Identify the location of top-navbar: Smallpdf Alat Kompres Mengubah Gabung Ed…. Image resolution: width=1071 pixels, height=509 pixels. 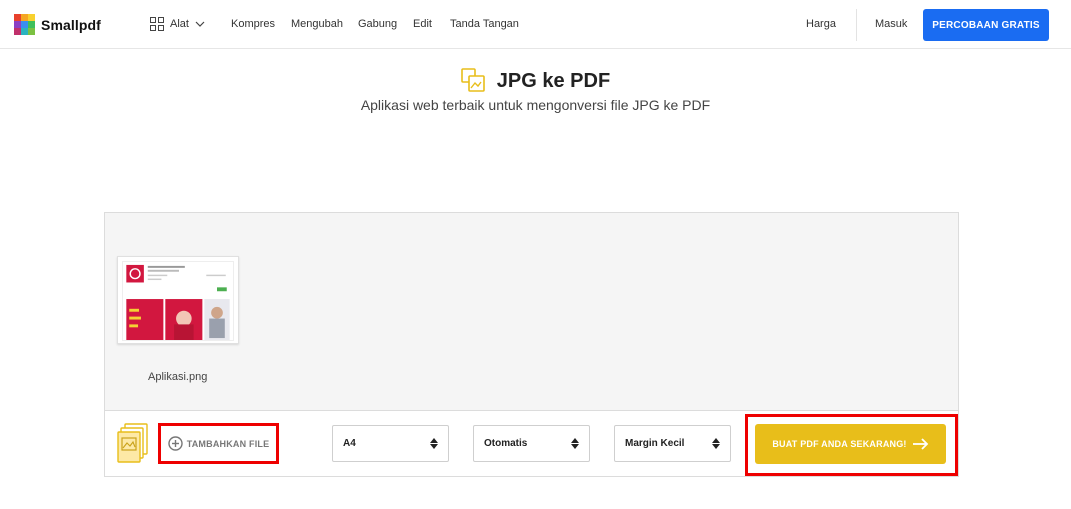
(535, 24).